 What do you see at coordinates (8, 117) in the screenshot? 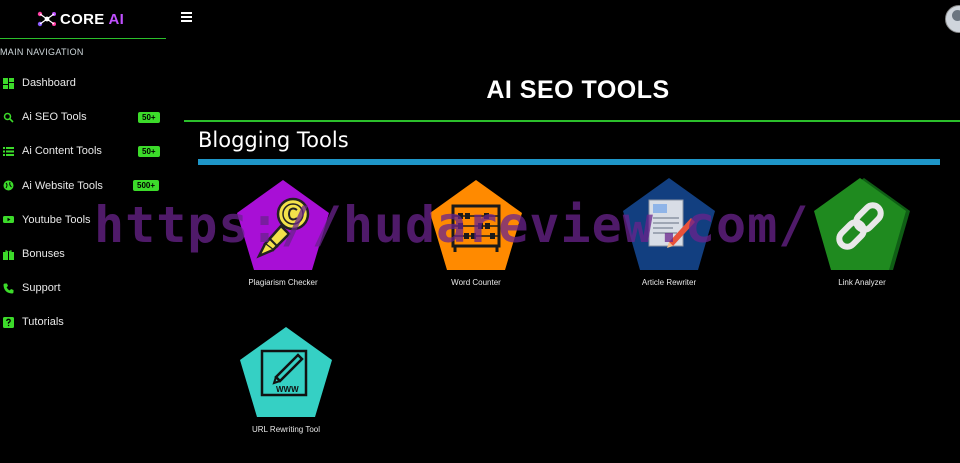
I see `search-icon` at bounding box center [8, 117].